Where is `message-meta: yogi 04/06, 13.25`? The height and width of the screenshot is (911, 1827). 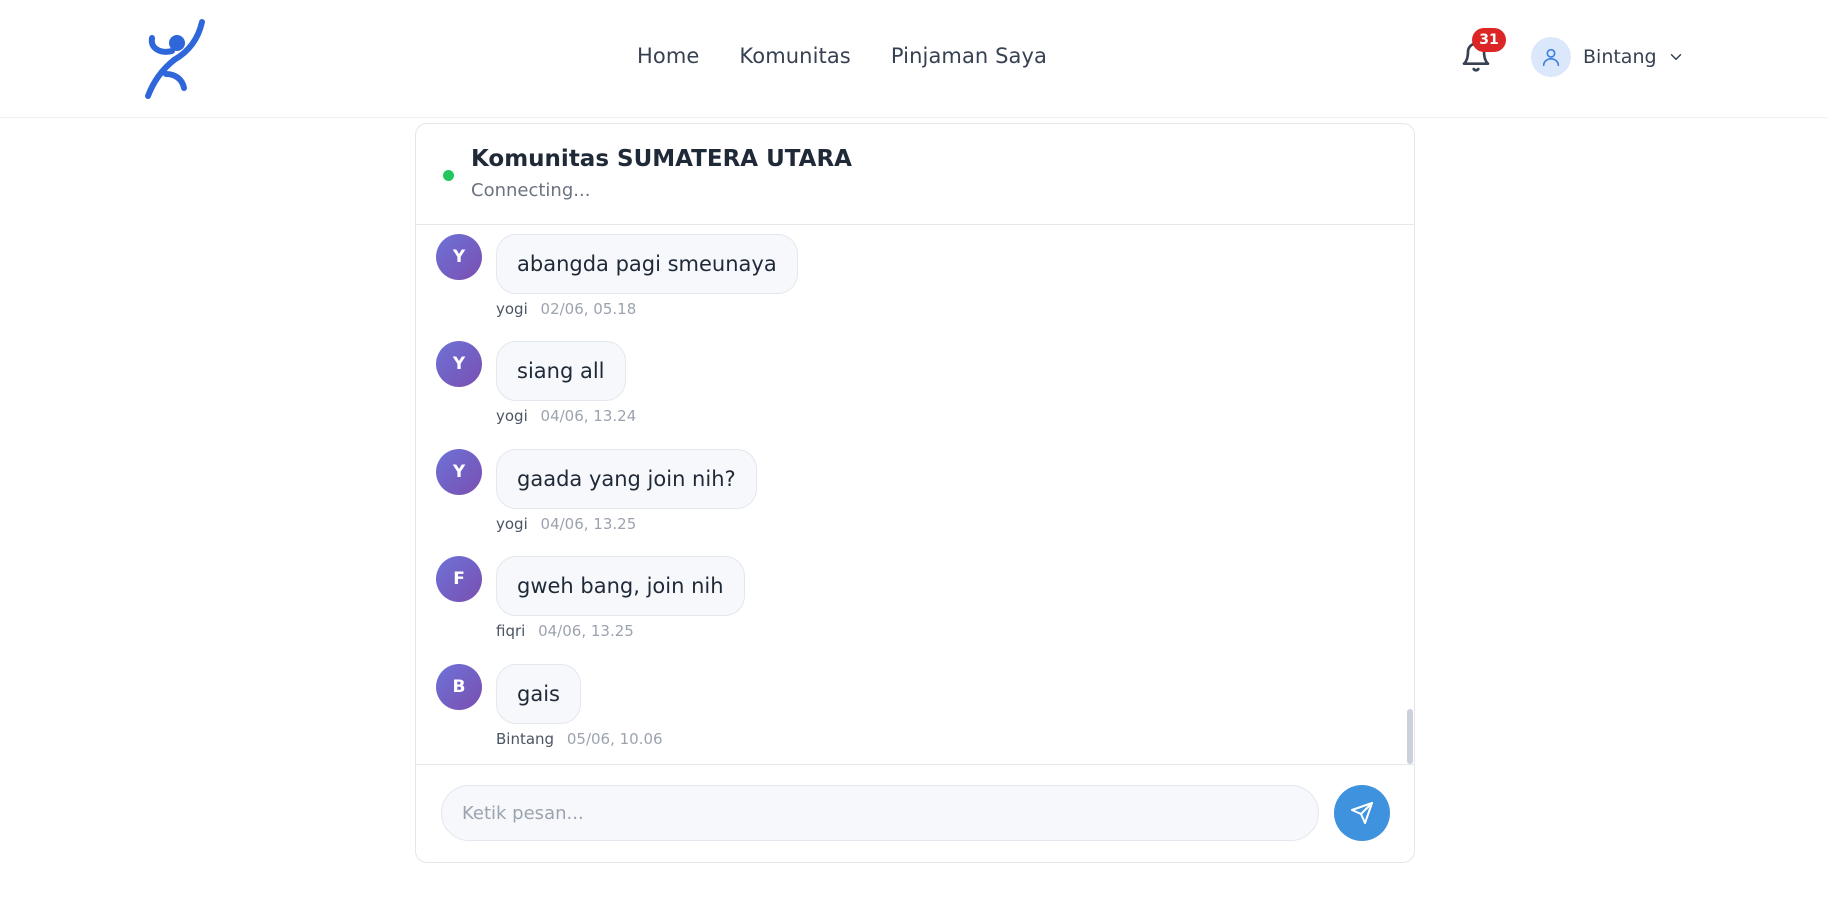 message-meta: yogi 04/06, 13.25 is located at coordinates (566, 524).